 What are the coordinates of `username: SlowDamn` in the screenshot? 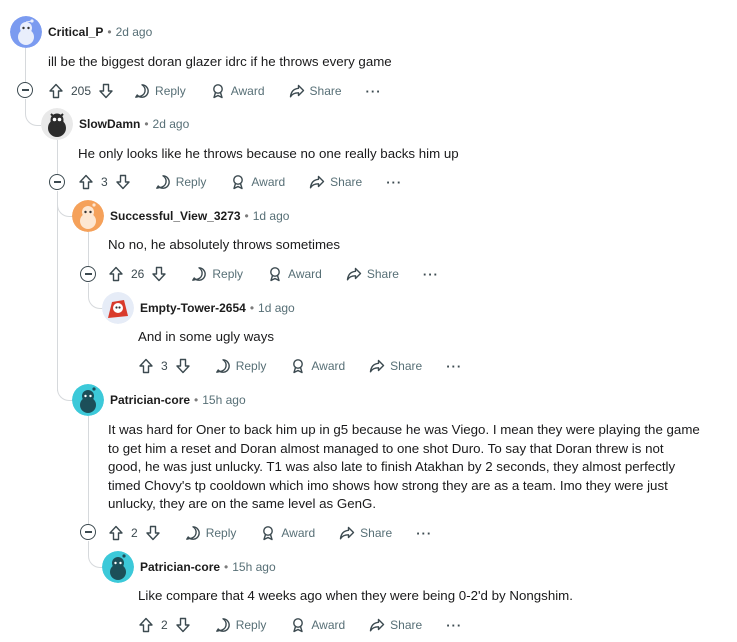 It's located at (109, 124).